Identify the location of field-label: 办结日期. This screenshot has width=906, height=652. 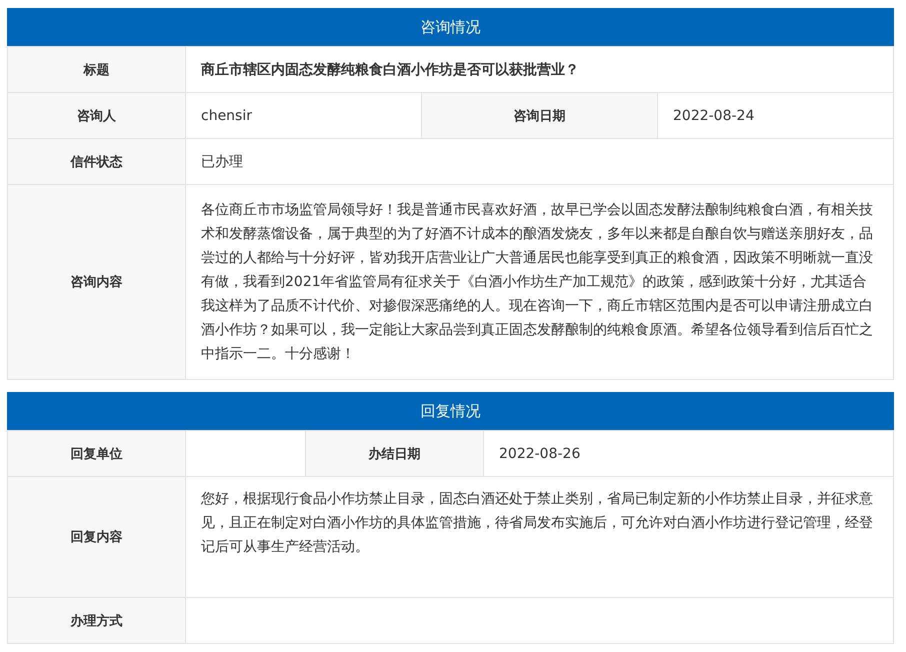
(395, 453).